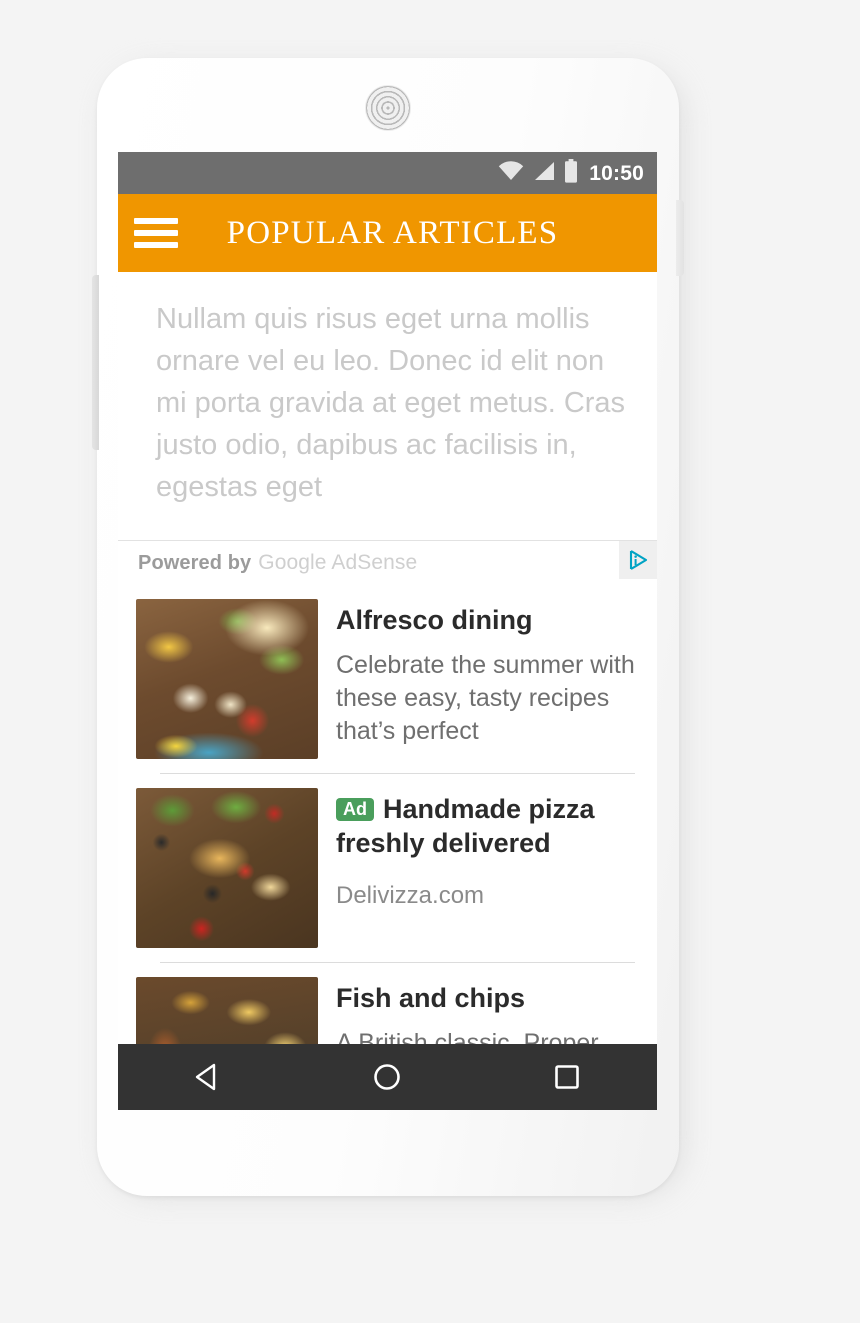 This screenshot has width=860, height=1323. I want to click on home-button, so click(387, 1077).